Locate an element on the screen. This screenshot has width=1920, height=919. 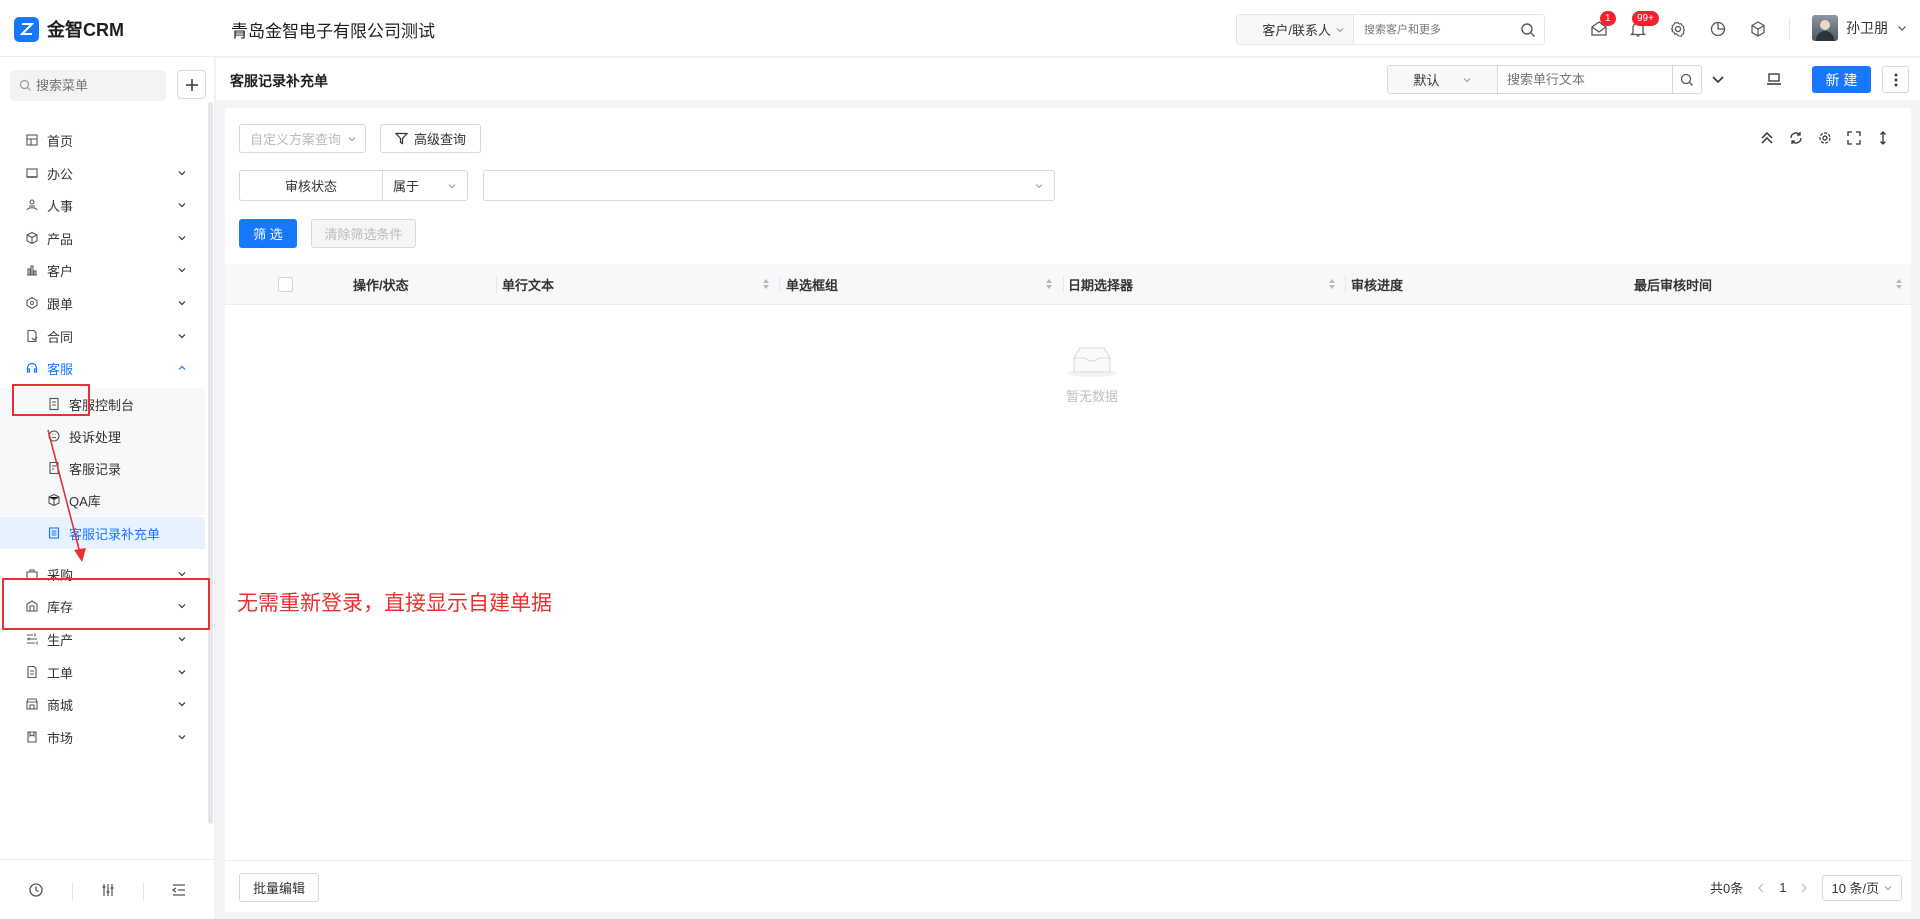
annotation-arrow is located at coordinates (66, 495).